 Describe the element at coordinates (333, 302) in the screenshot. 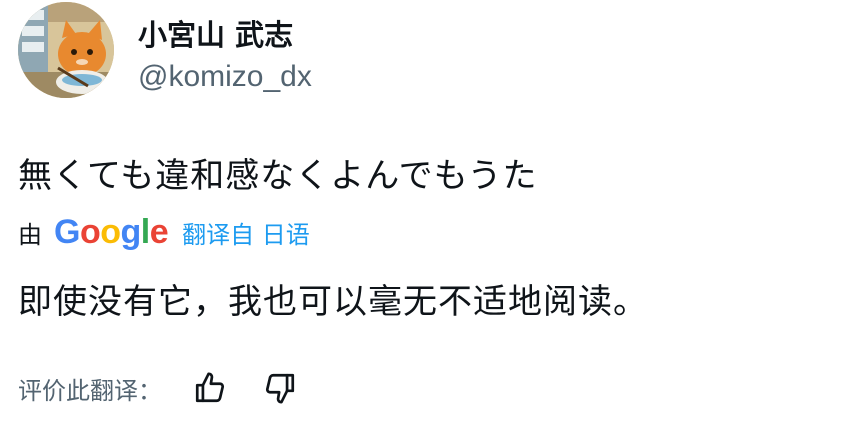

I see `translated-text: 即使没有它，我也可以毫无不适地阅读。` at that location.